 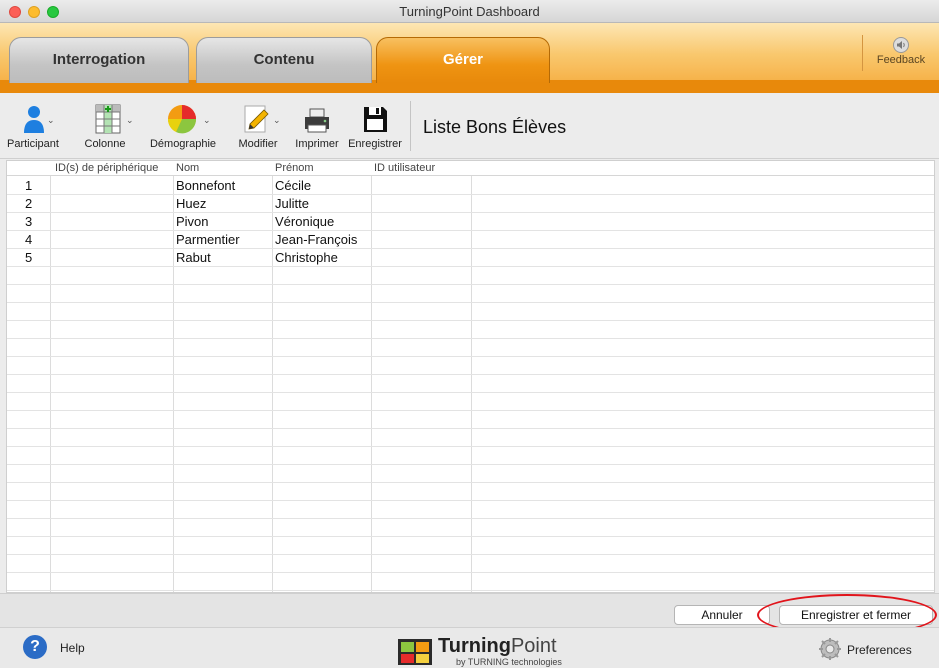 I want to click on list-title: Liste Bons Élèves, so click(x=495, y=127).